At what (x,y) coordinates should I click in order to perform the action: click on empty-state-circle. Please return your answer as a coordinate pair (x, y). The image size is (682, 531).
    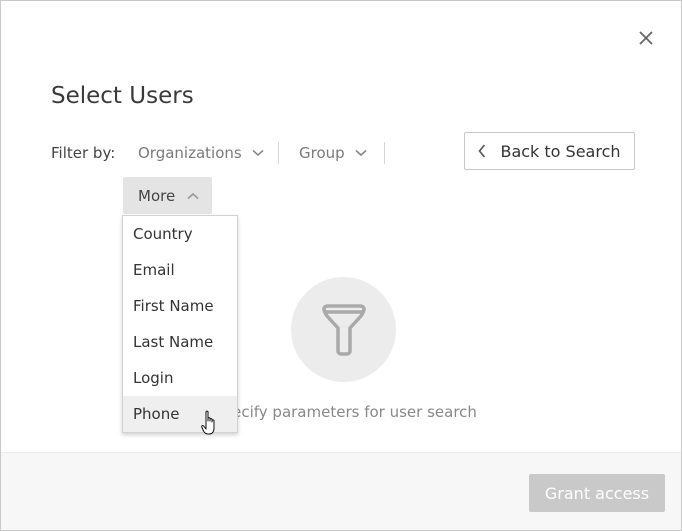
    Looking at the image, I should click on (343, 329).